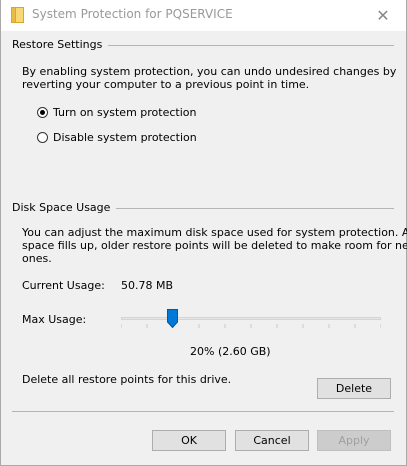 Image resolution: width=407 pixels, height=466 pixels. I want to click on current-usage-label: Current Usage:, so click(63, 285).